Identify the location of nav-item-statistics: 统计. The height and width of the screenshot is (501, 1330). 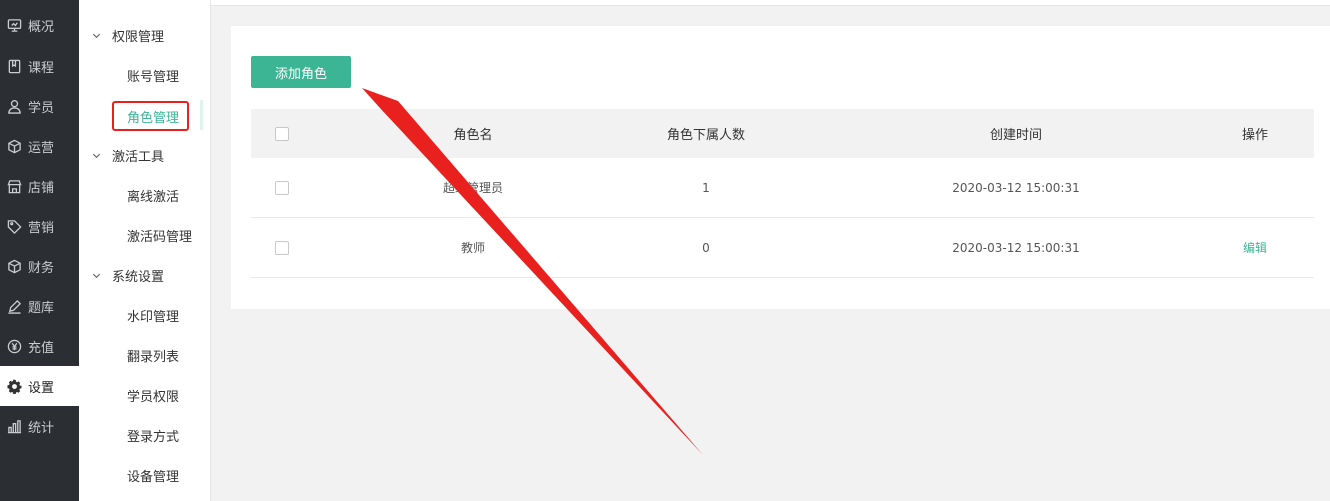
(39, 426).